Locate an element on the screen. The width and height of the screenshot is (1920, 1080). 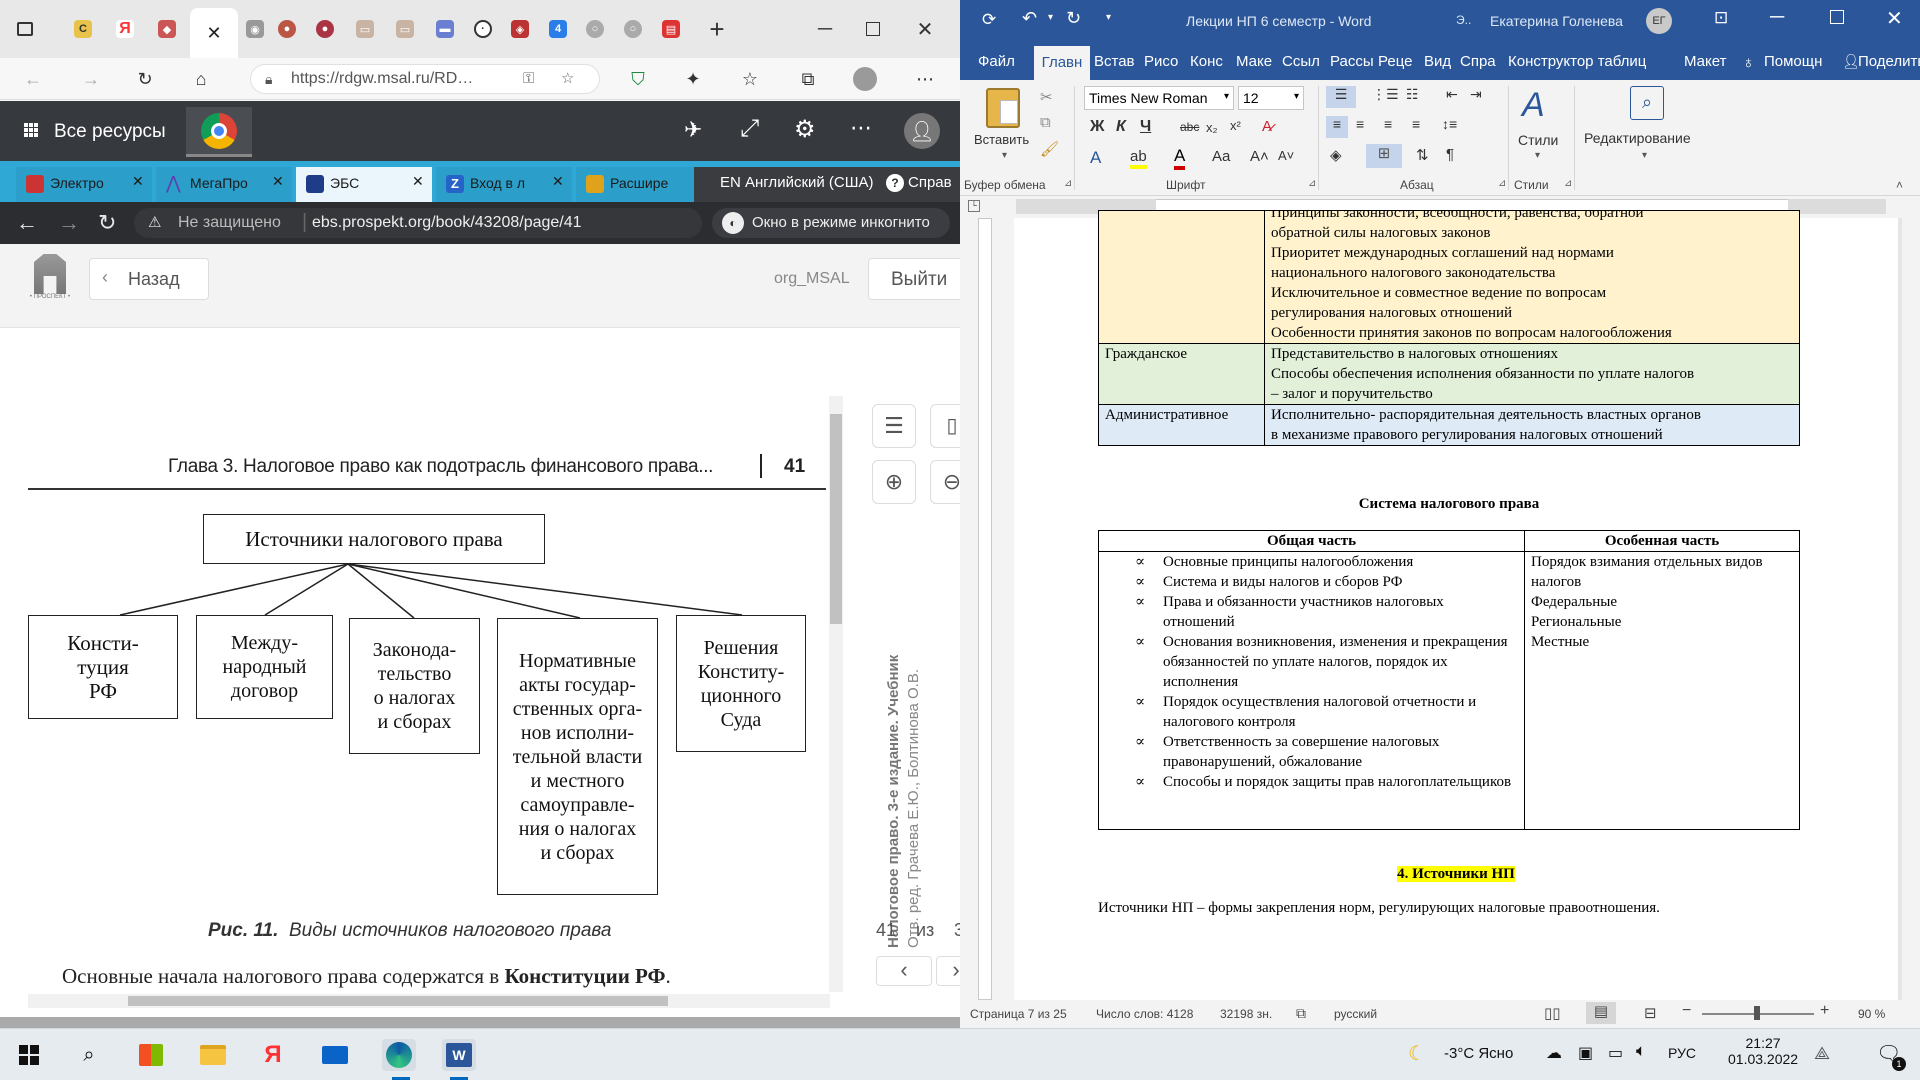
justify-icon: ≡ is located at coordinates (1416, 124).